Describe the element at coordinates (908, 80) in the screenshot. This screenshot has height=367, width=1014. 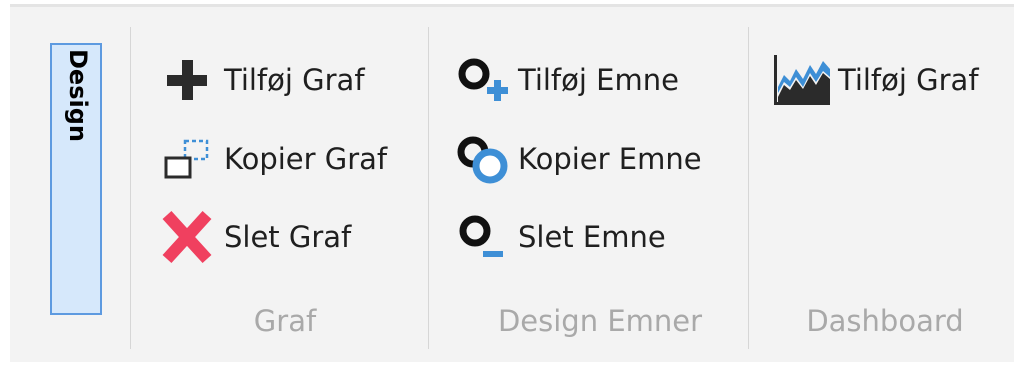
I see `add-dashboard-graph-label: Tilføj Graf` at that location.